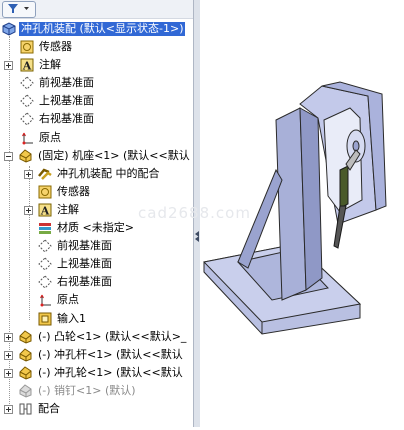 The height and width of the screenshot is (430, 404). I want to click on watermark-text: cad2688.com, so click(194, 213).